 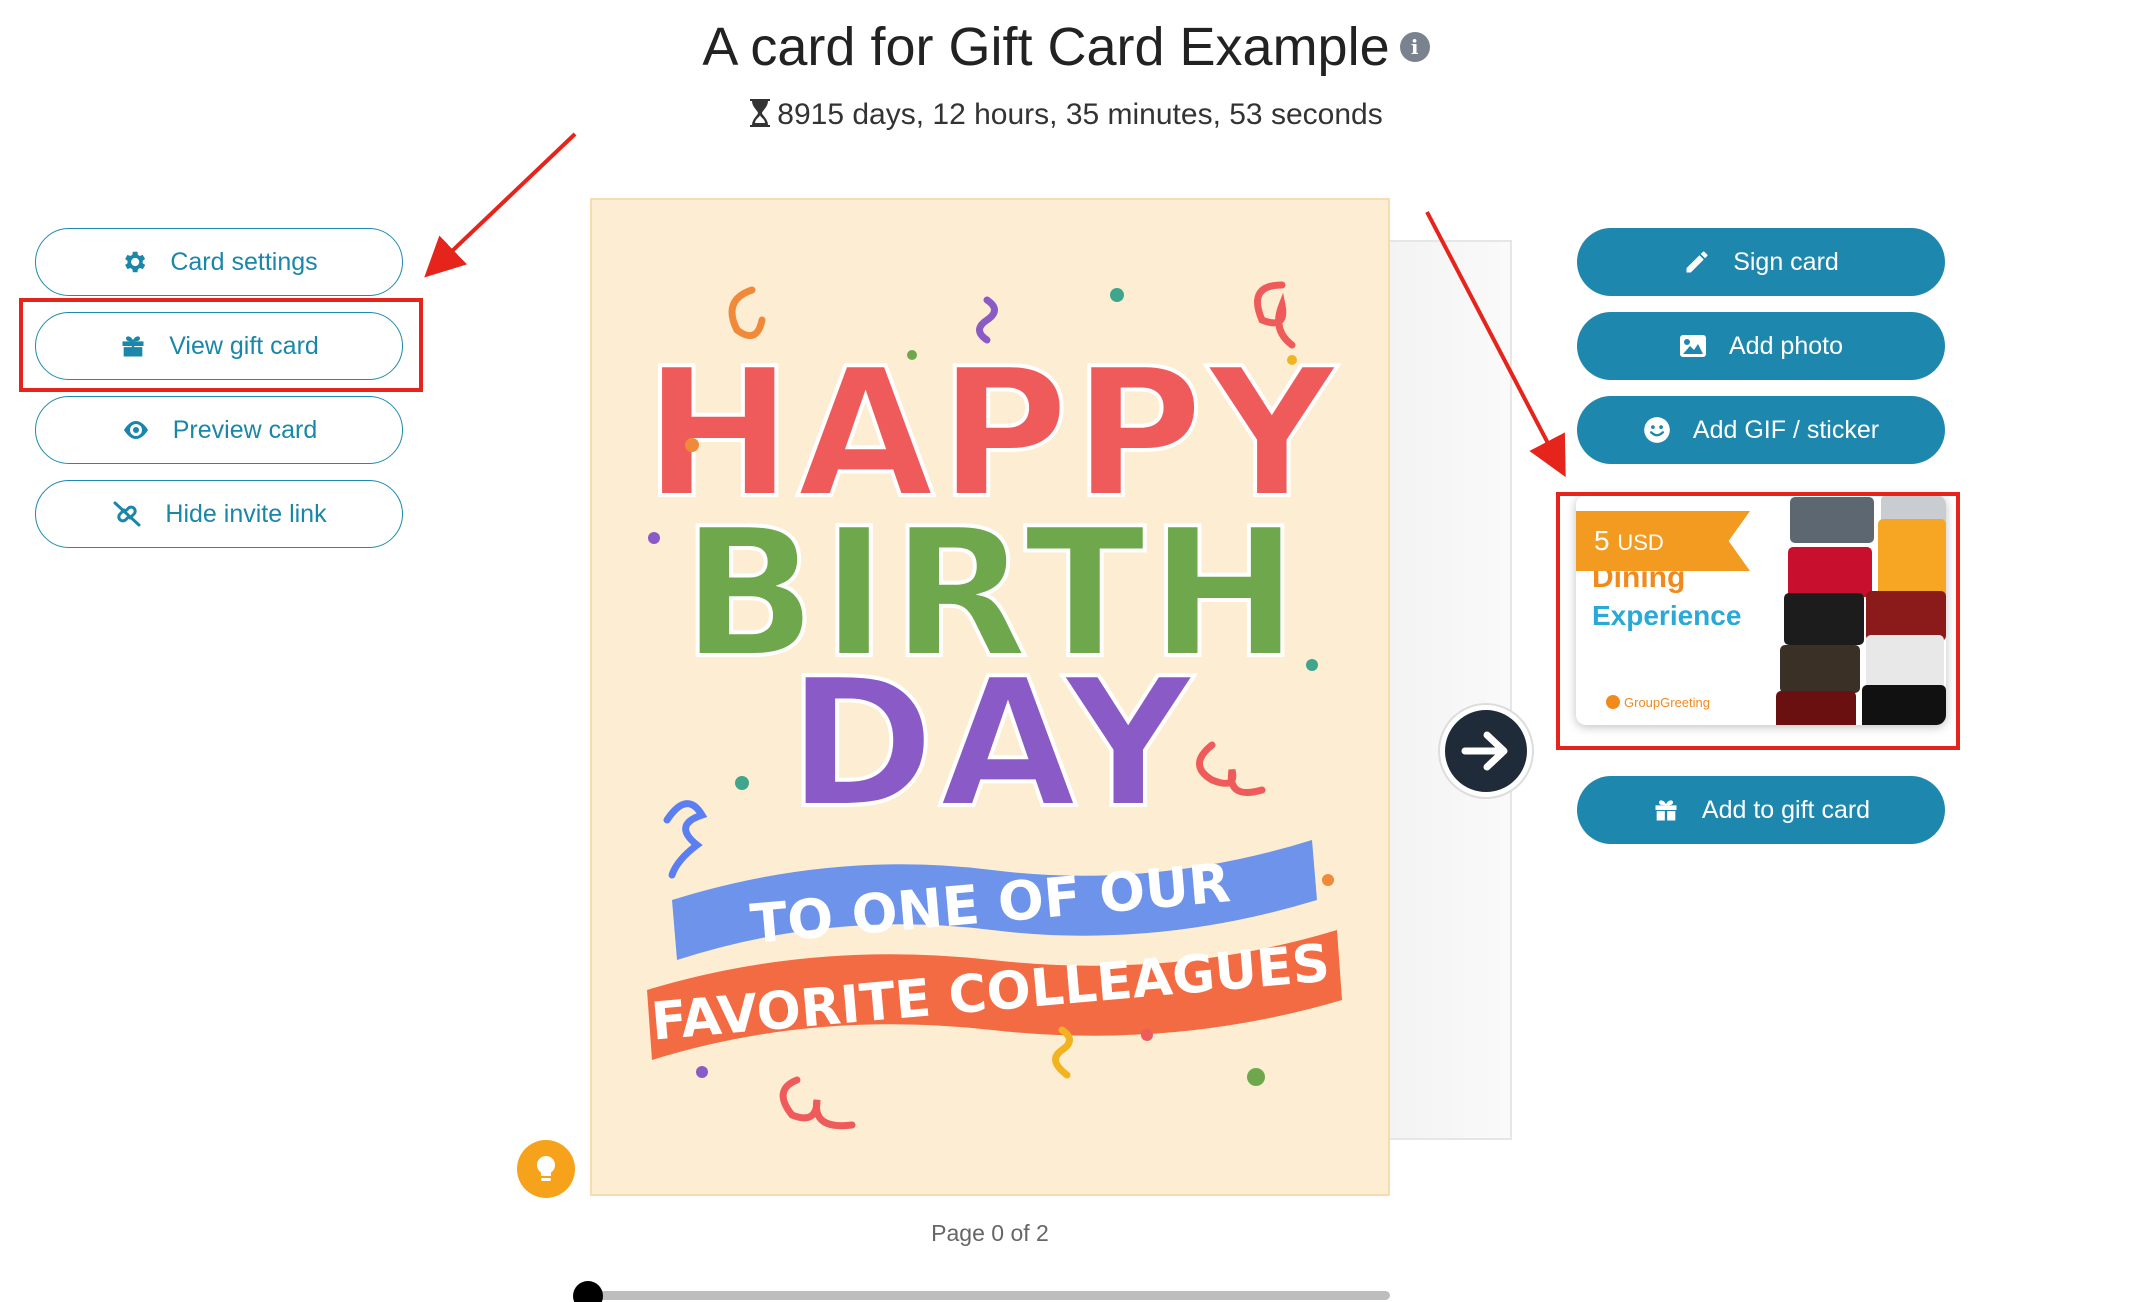 I want to click on gift-icon, so click(x=1666, y=810).